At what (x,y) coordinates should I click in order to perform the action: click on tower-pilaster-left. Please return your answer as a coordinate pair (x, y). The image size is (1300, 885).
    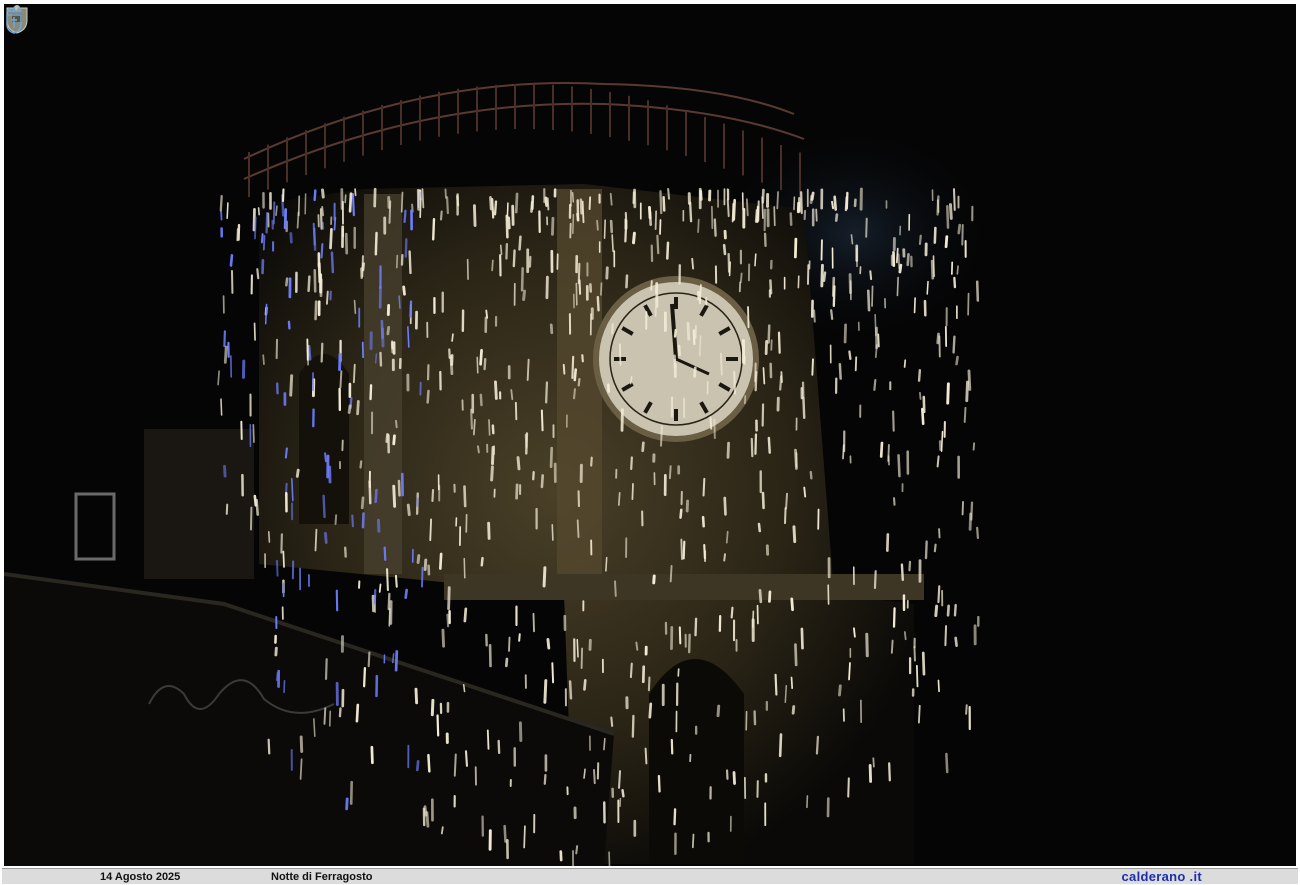
    Looking at the image, I should click on (383, 384).